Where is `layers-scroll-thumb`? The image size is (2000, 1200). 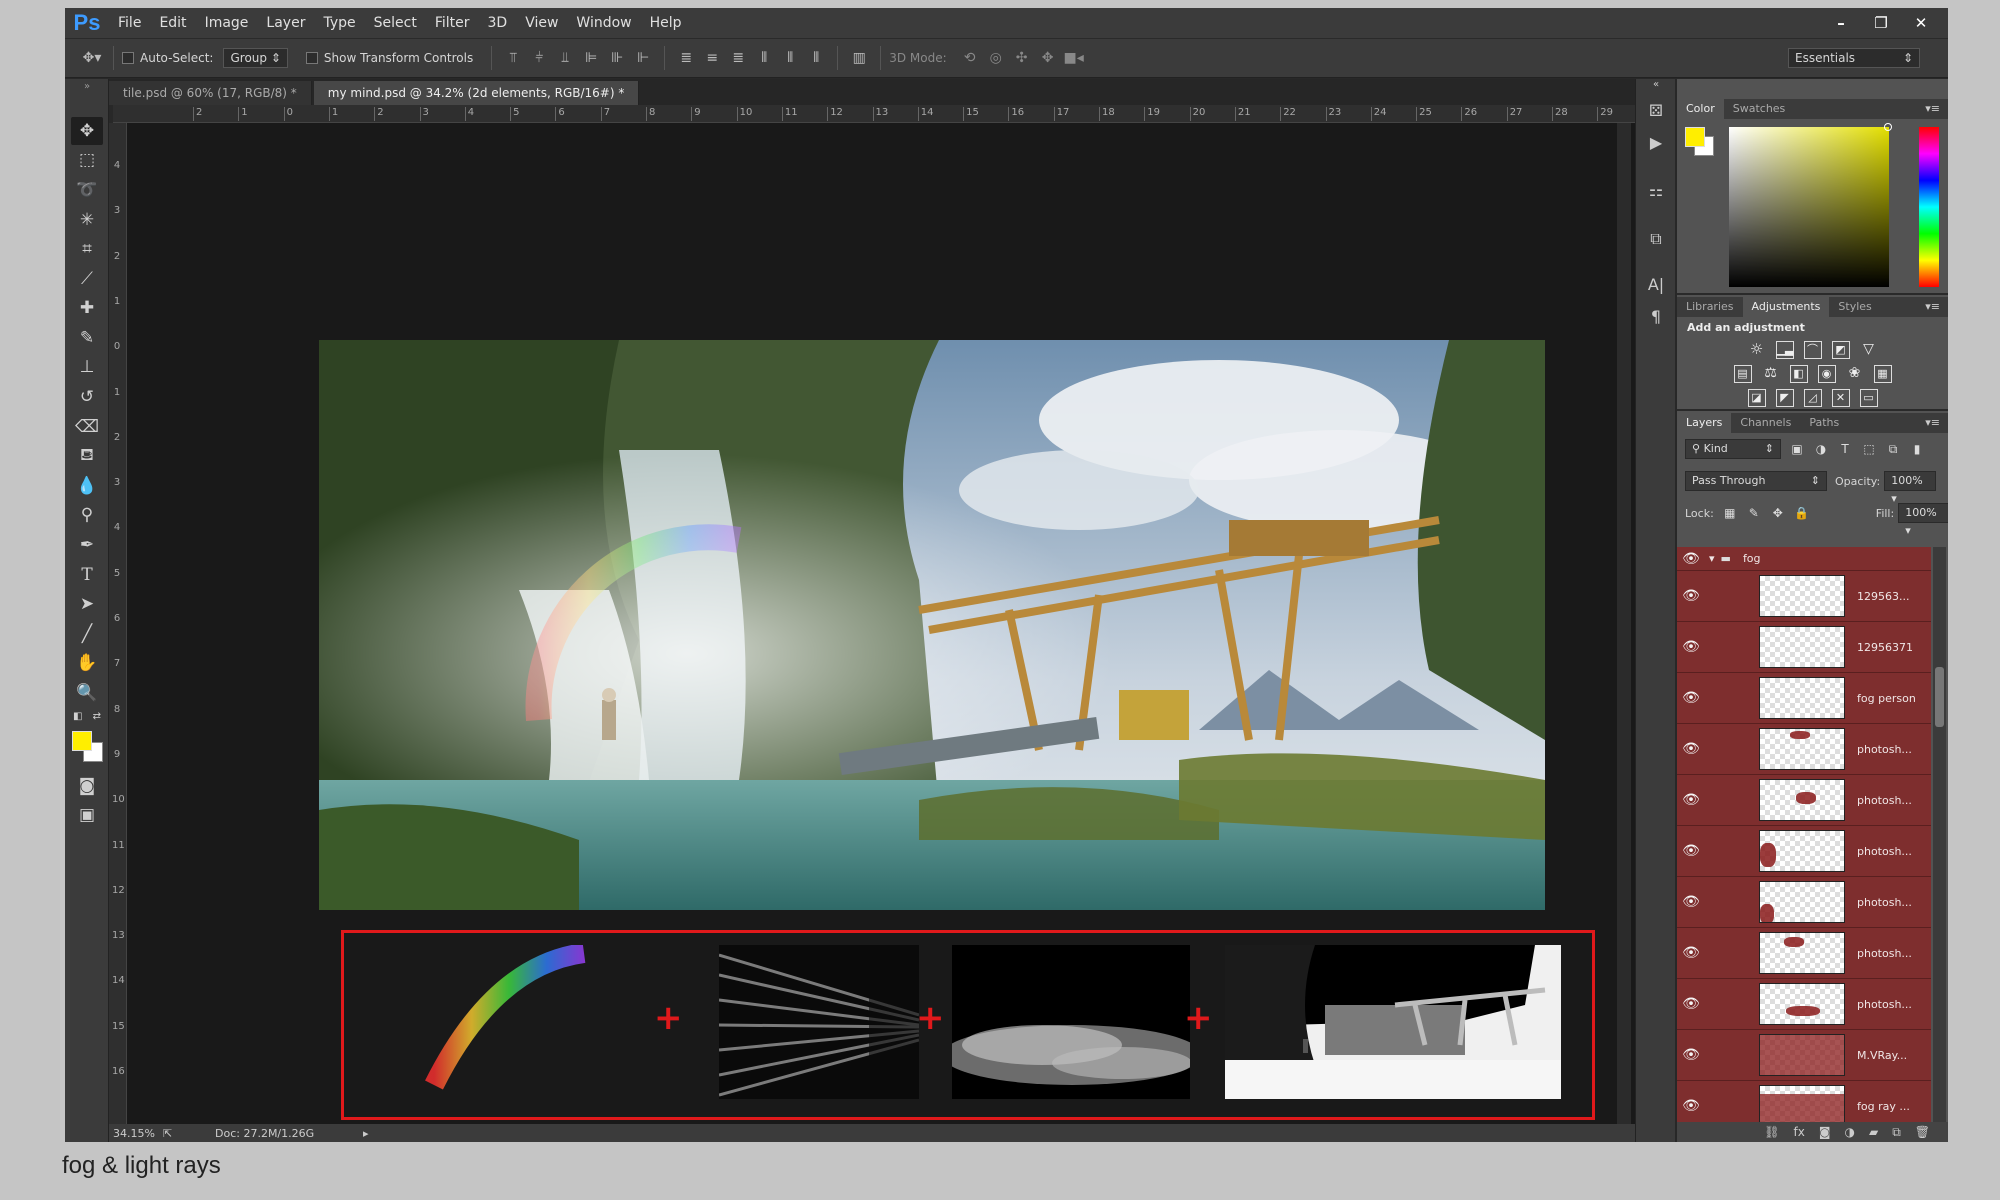 layers-scroll-thumb is located at coordinates (1939, 697).